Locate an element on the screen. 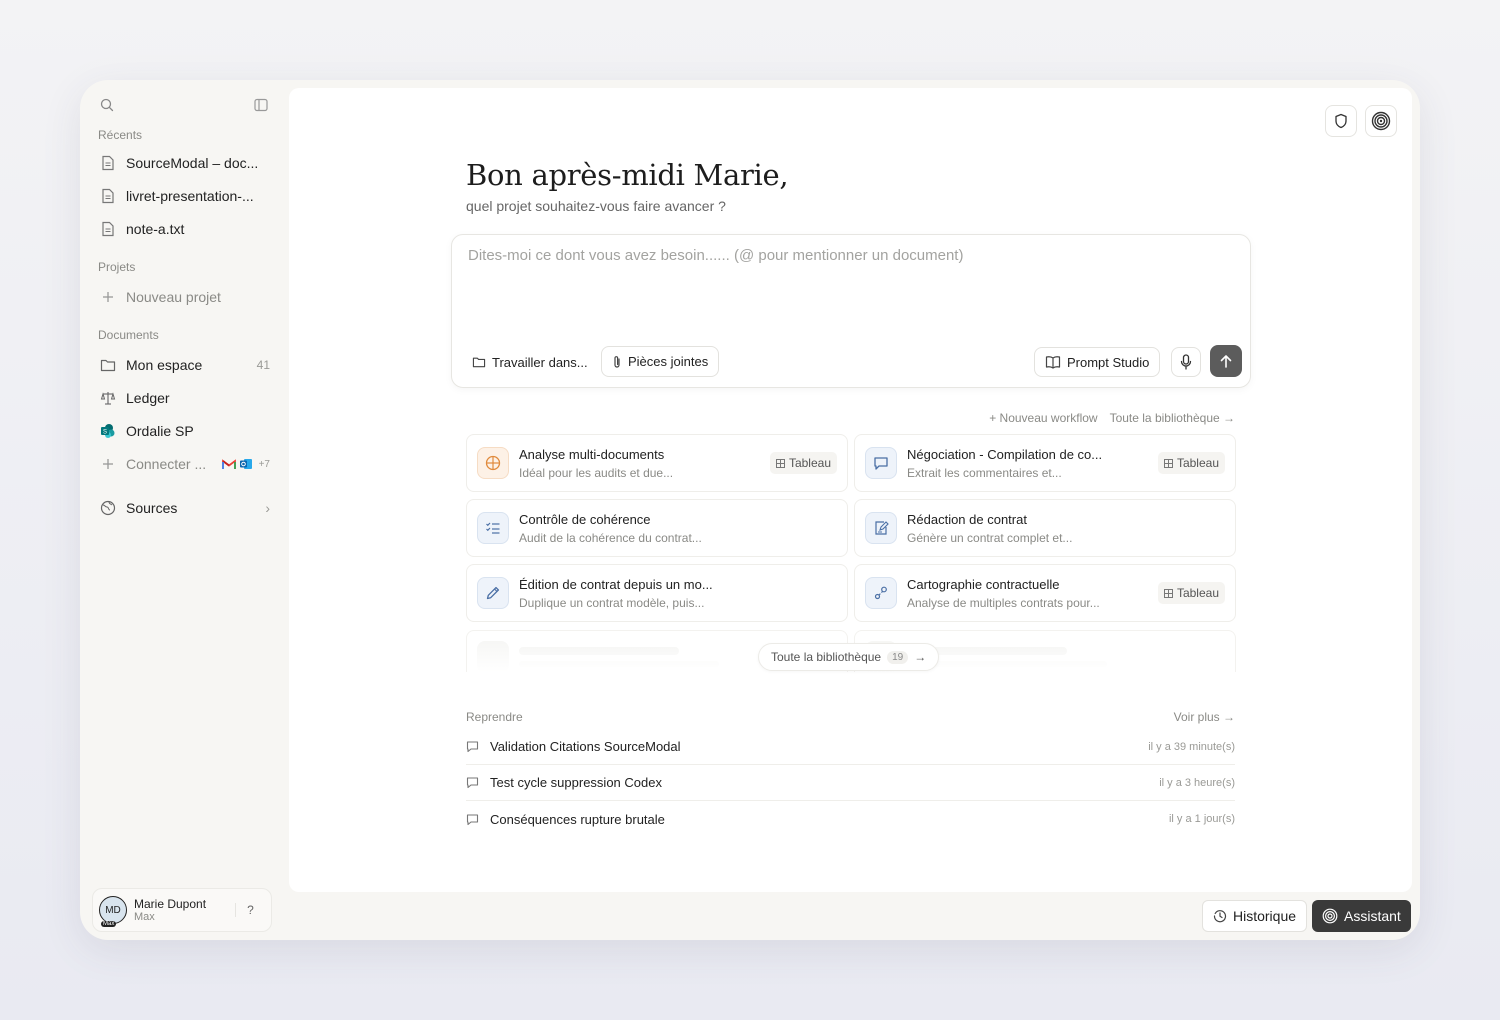 Image resolution: width=1500 pixels, height=1020 pixels. recent-item: note-a.txt is located at coordinates (184, 229).